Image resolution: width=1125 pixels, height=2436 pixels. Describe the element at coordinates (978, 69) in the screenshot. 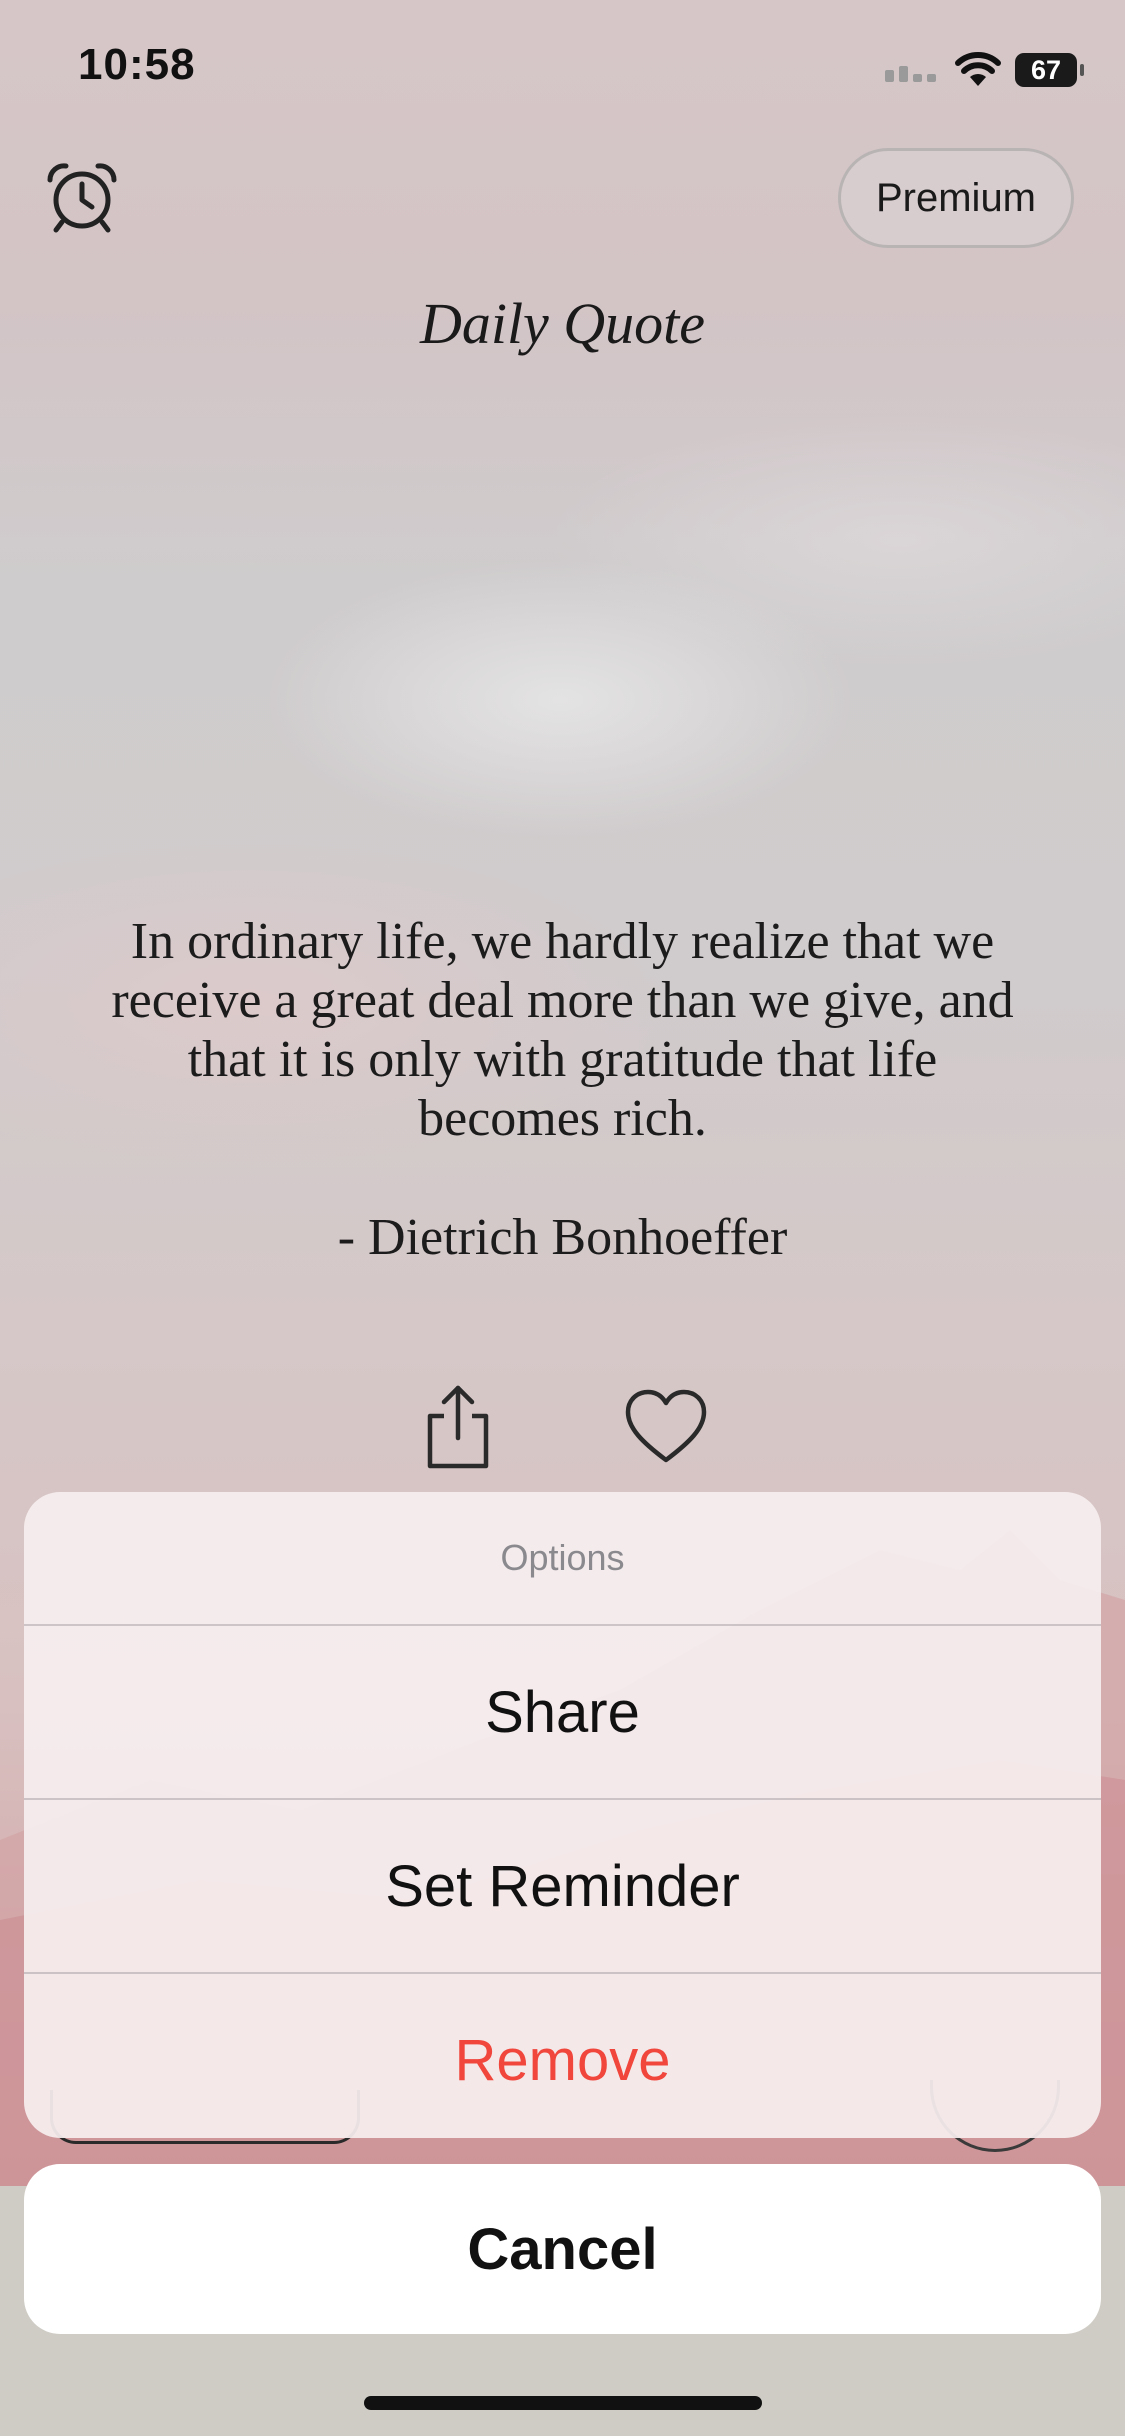

I see `wifi-icon` at that location.